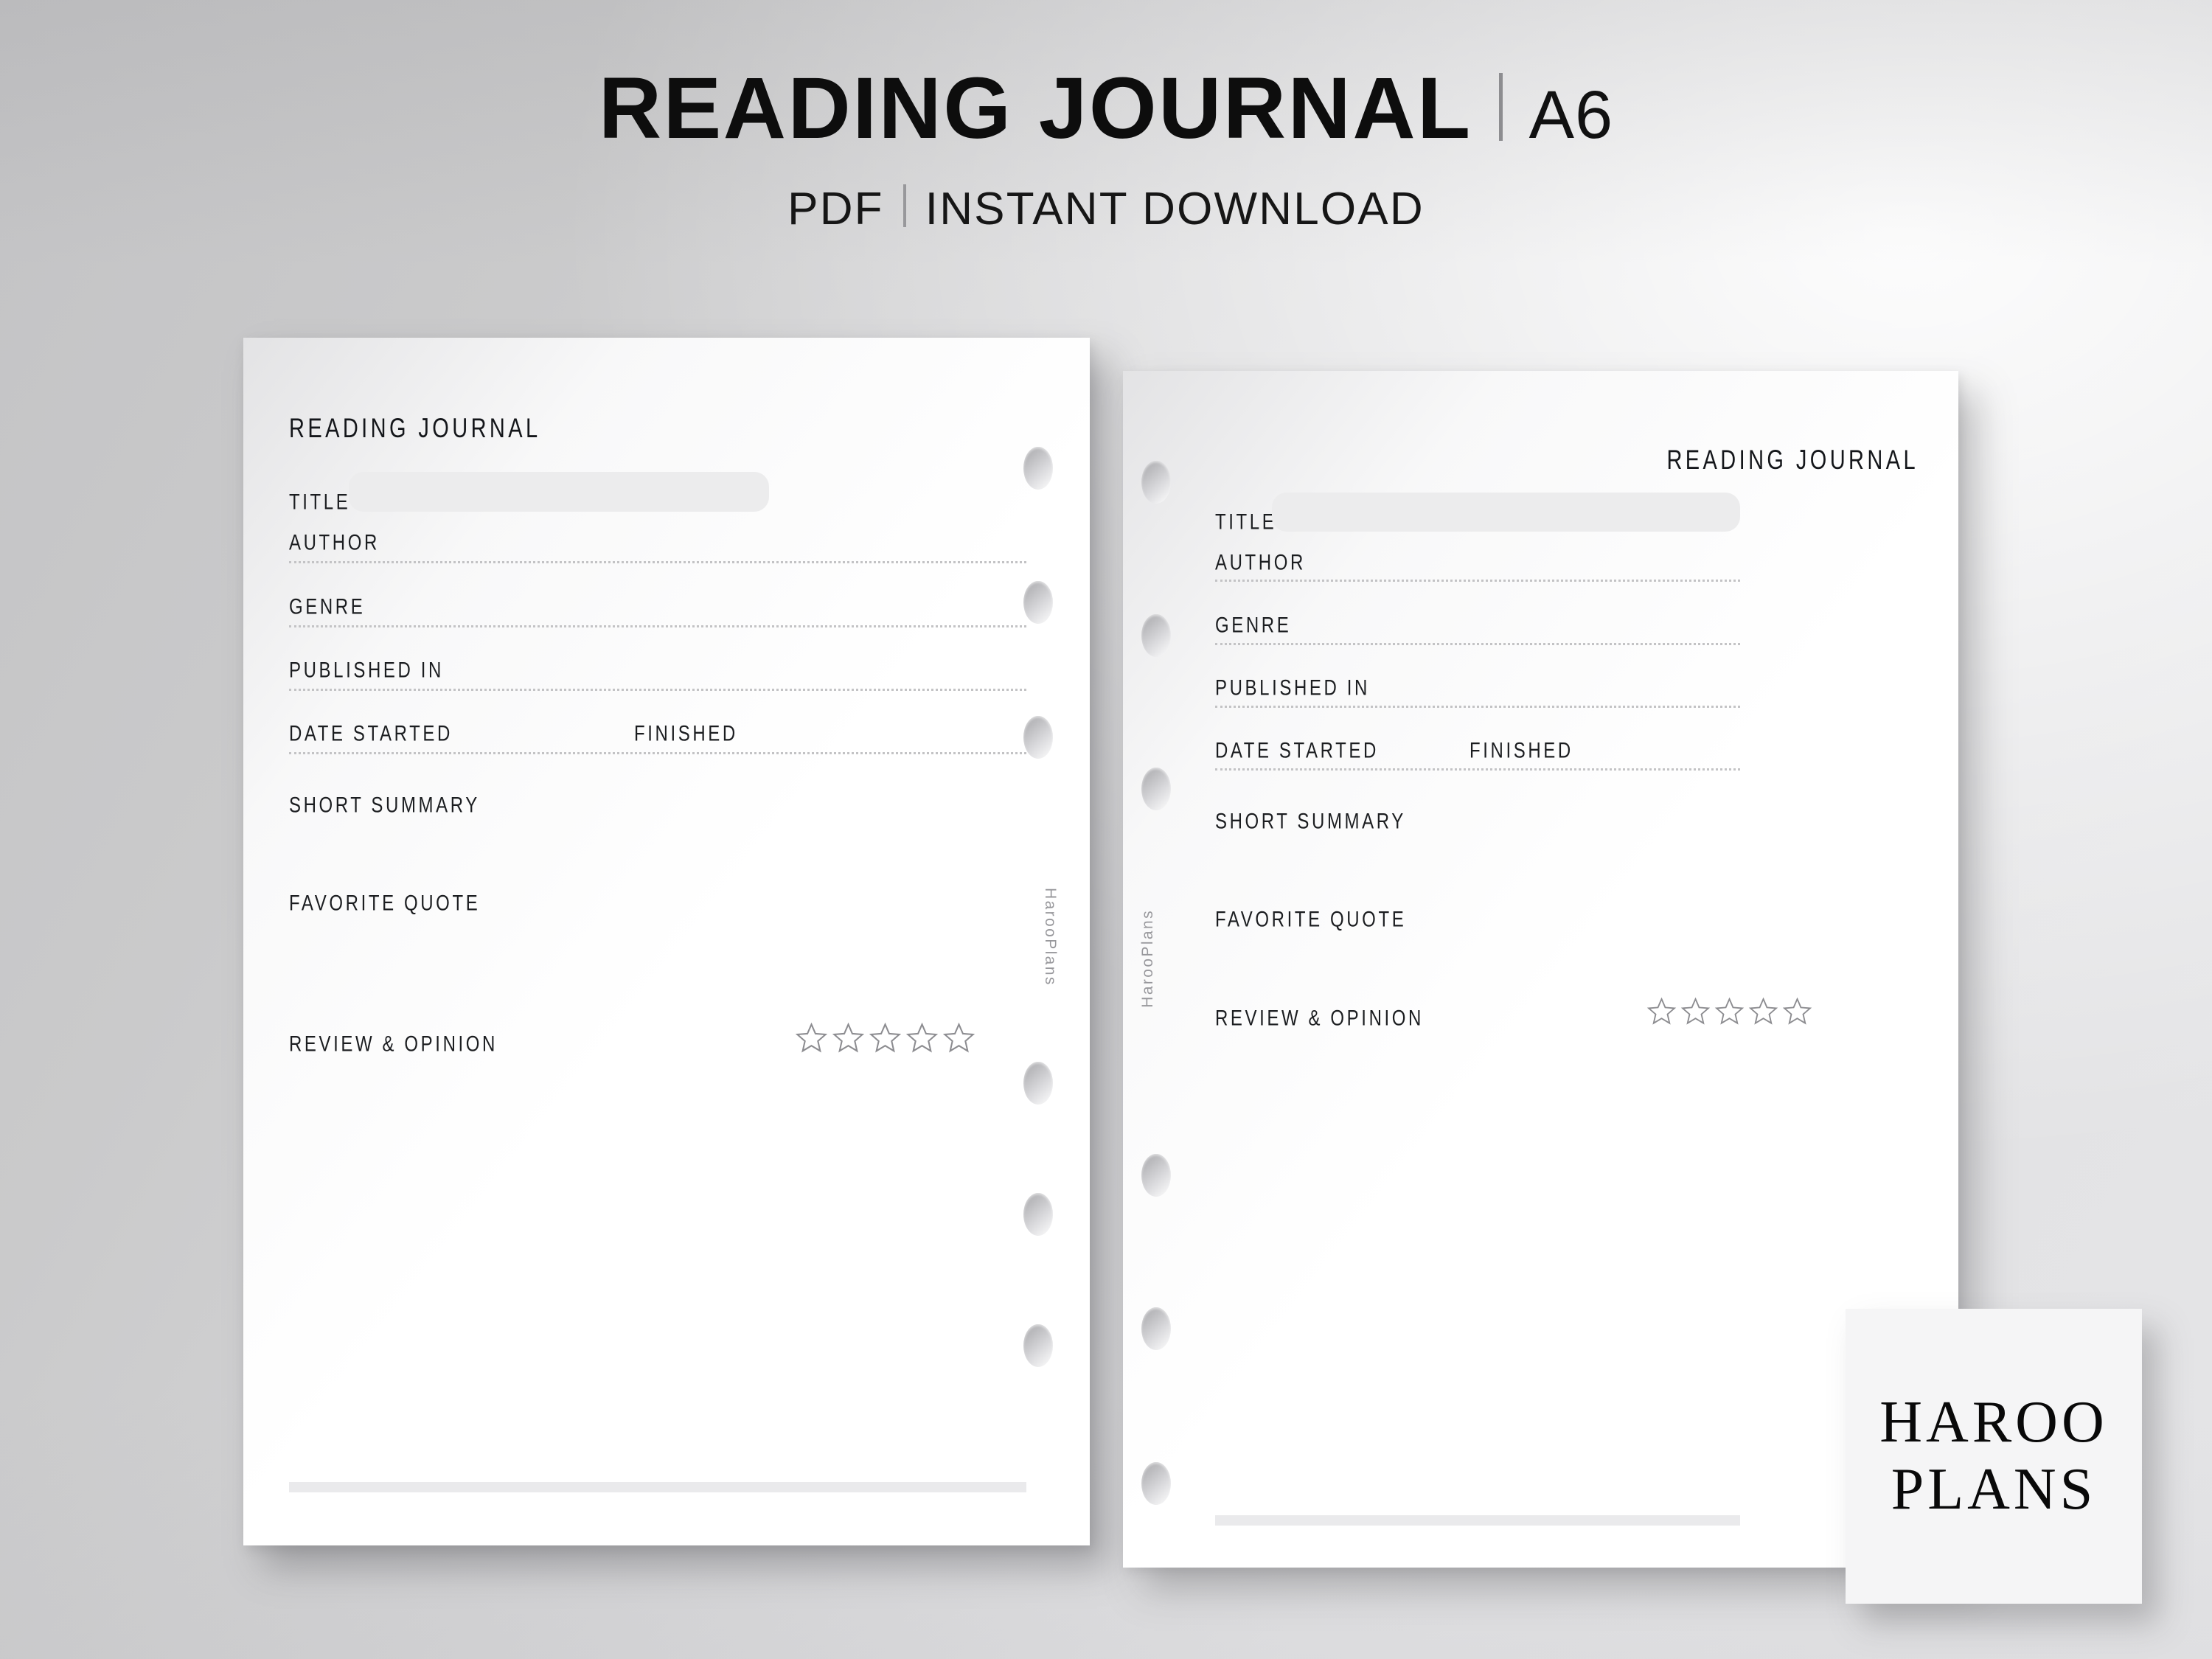 The height and width of the screenshot is (1659, 2212). Describe the element at coordinates (835, 209) in the screenshot. I see `format-label: PDF` at that location.